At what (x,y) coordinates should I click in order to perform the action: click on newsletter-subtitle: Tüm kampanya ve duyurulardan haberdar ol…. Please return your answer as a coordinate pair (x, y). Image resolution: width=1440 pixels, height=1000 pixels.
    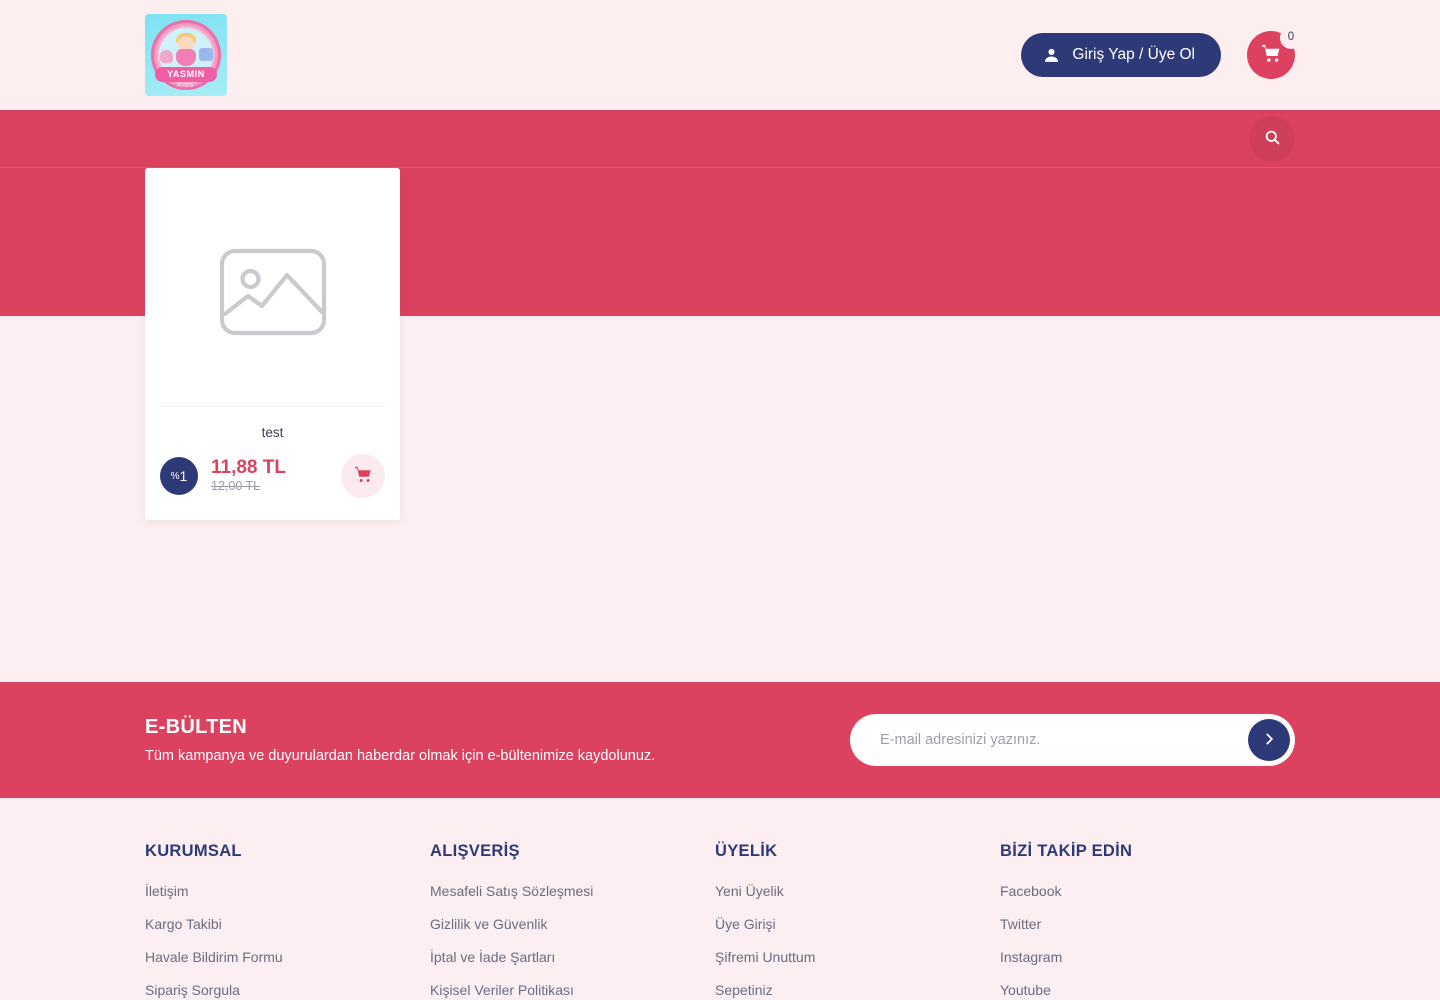
    Looking at the image, I should click on (400, 756).